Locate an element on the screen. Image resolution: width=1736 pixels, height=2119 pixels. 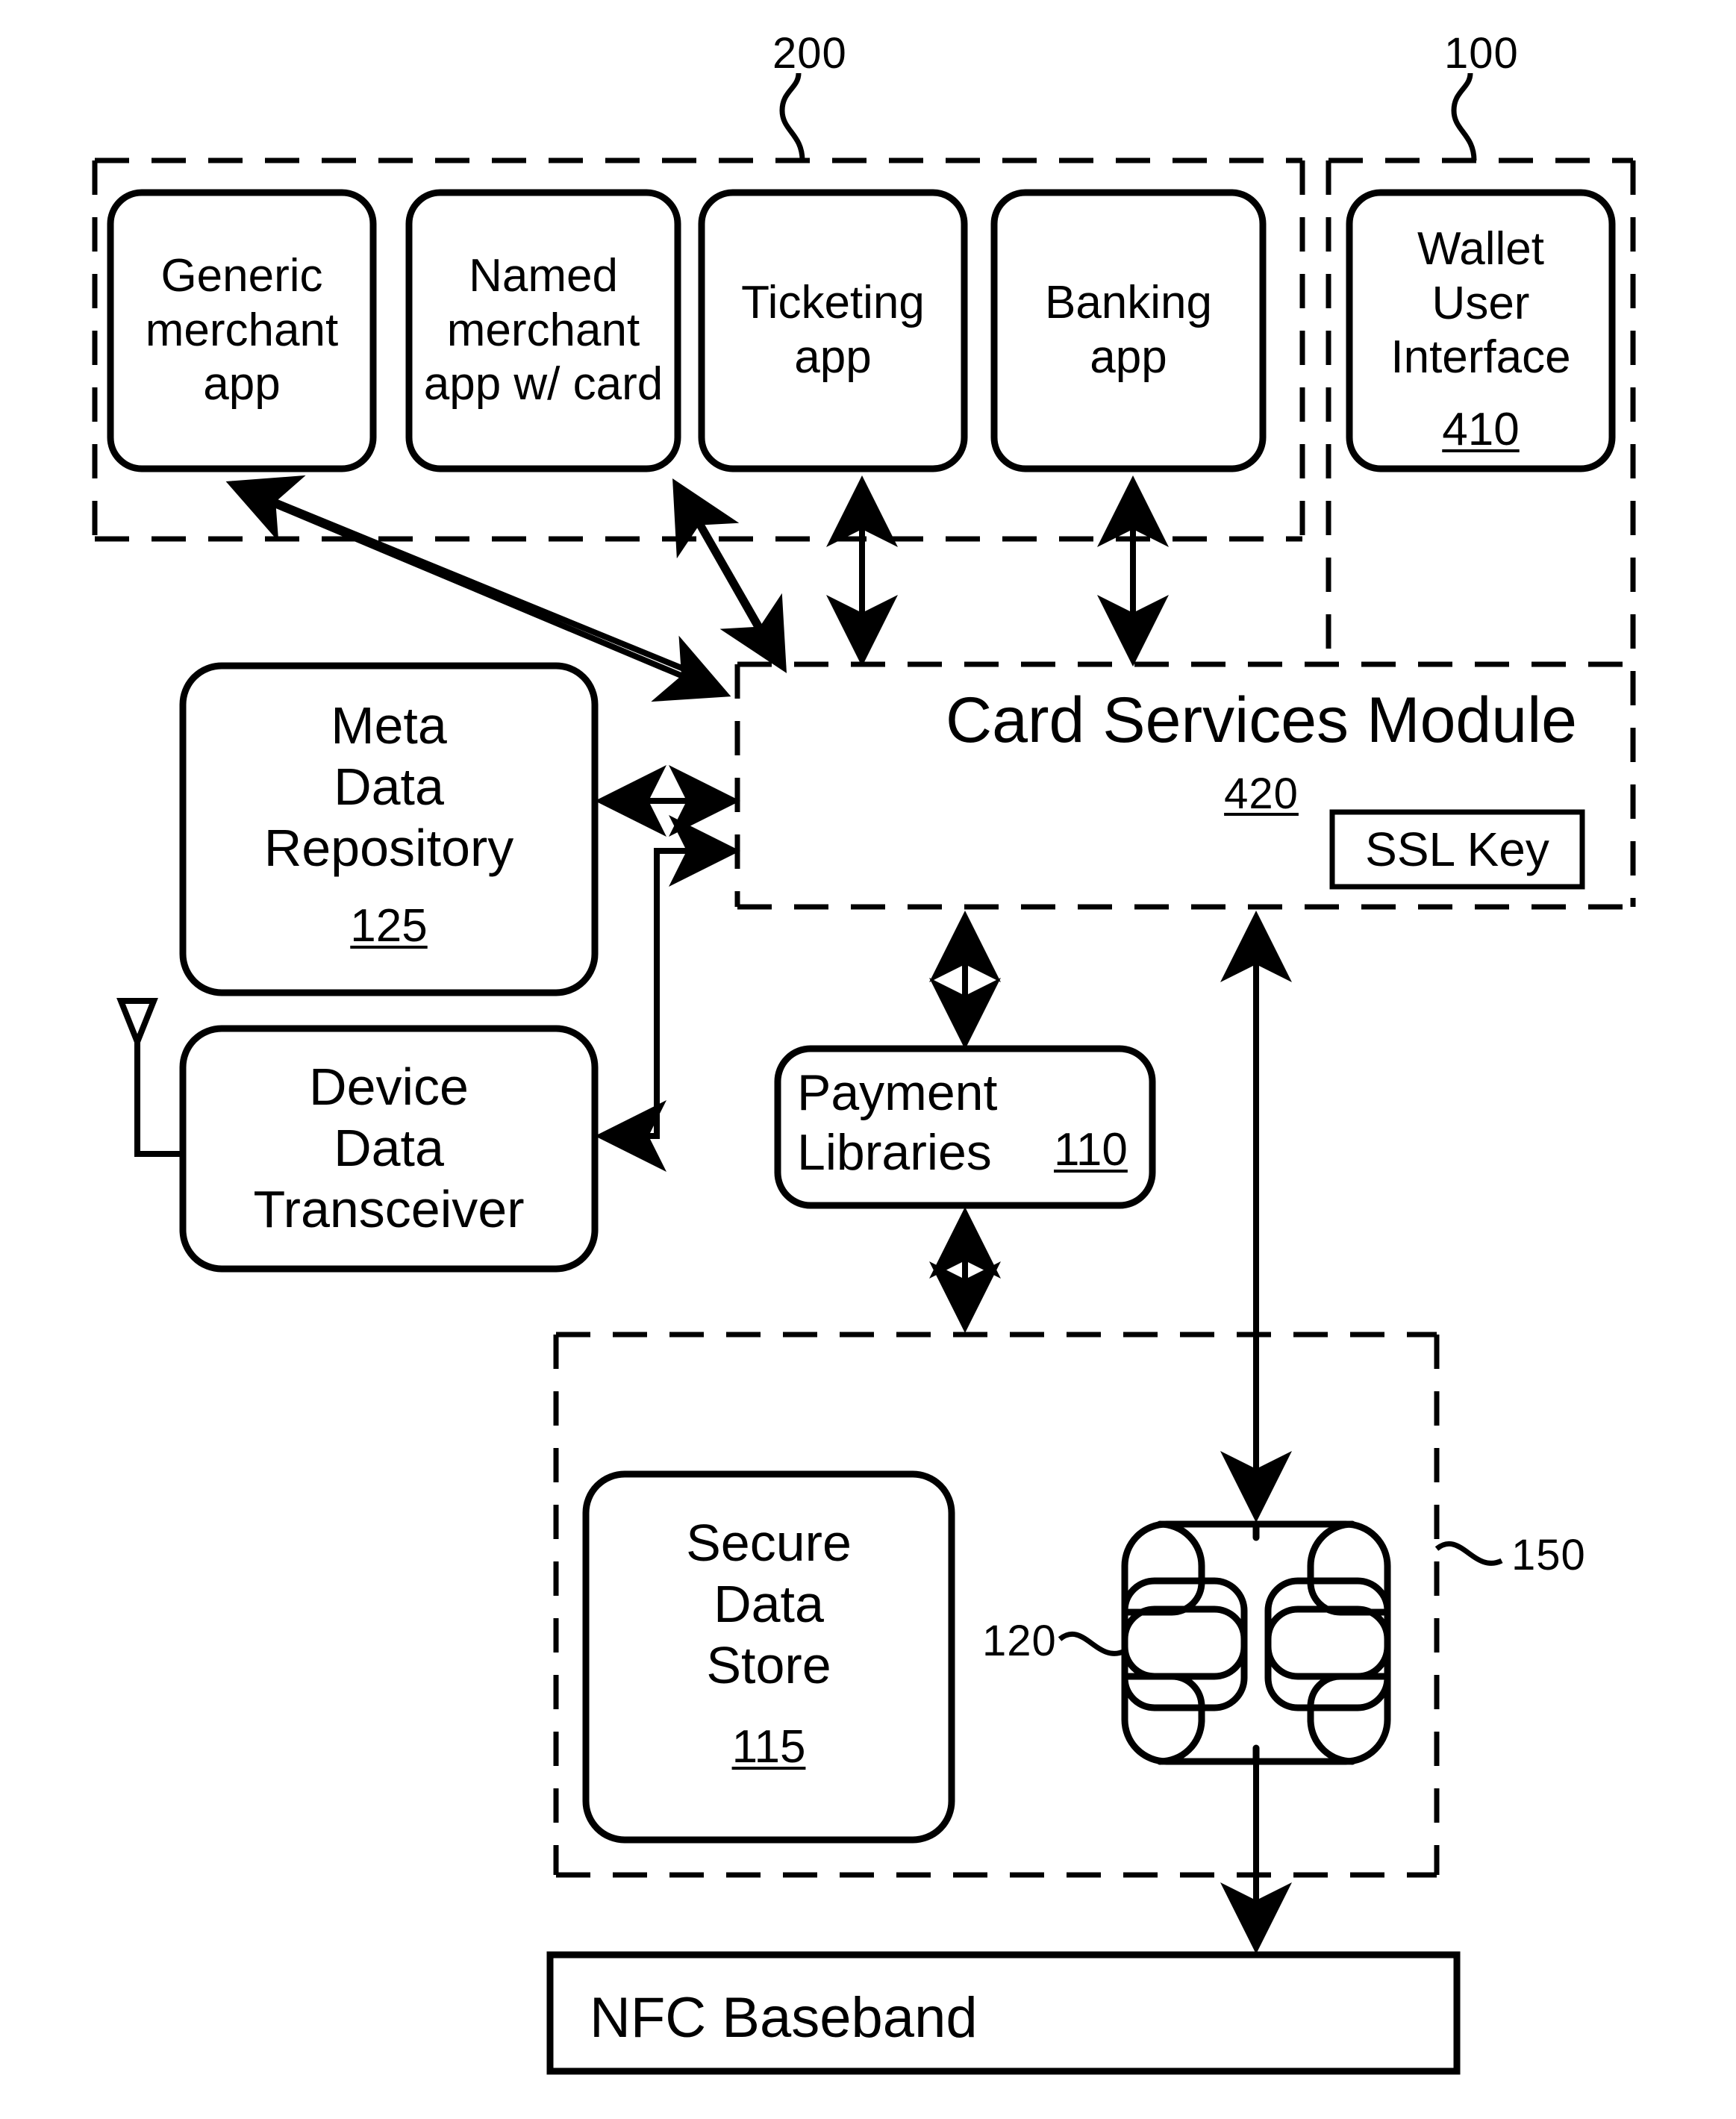
arrow-csm-to-generic-merchant-app is located at coordinates (468, 578).